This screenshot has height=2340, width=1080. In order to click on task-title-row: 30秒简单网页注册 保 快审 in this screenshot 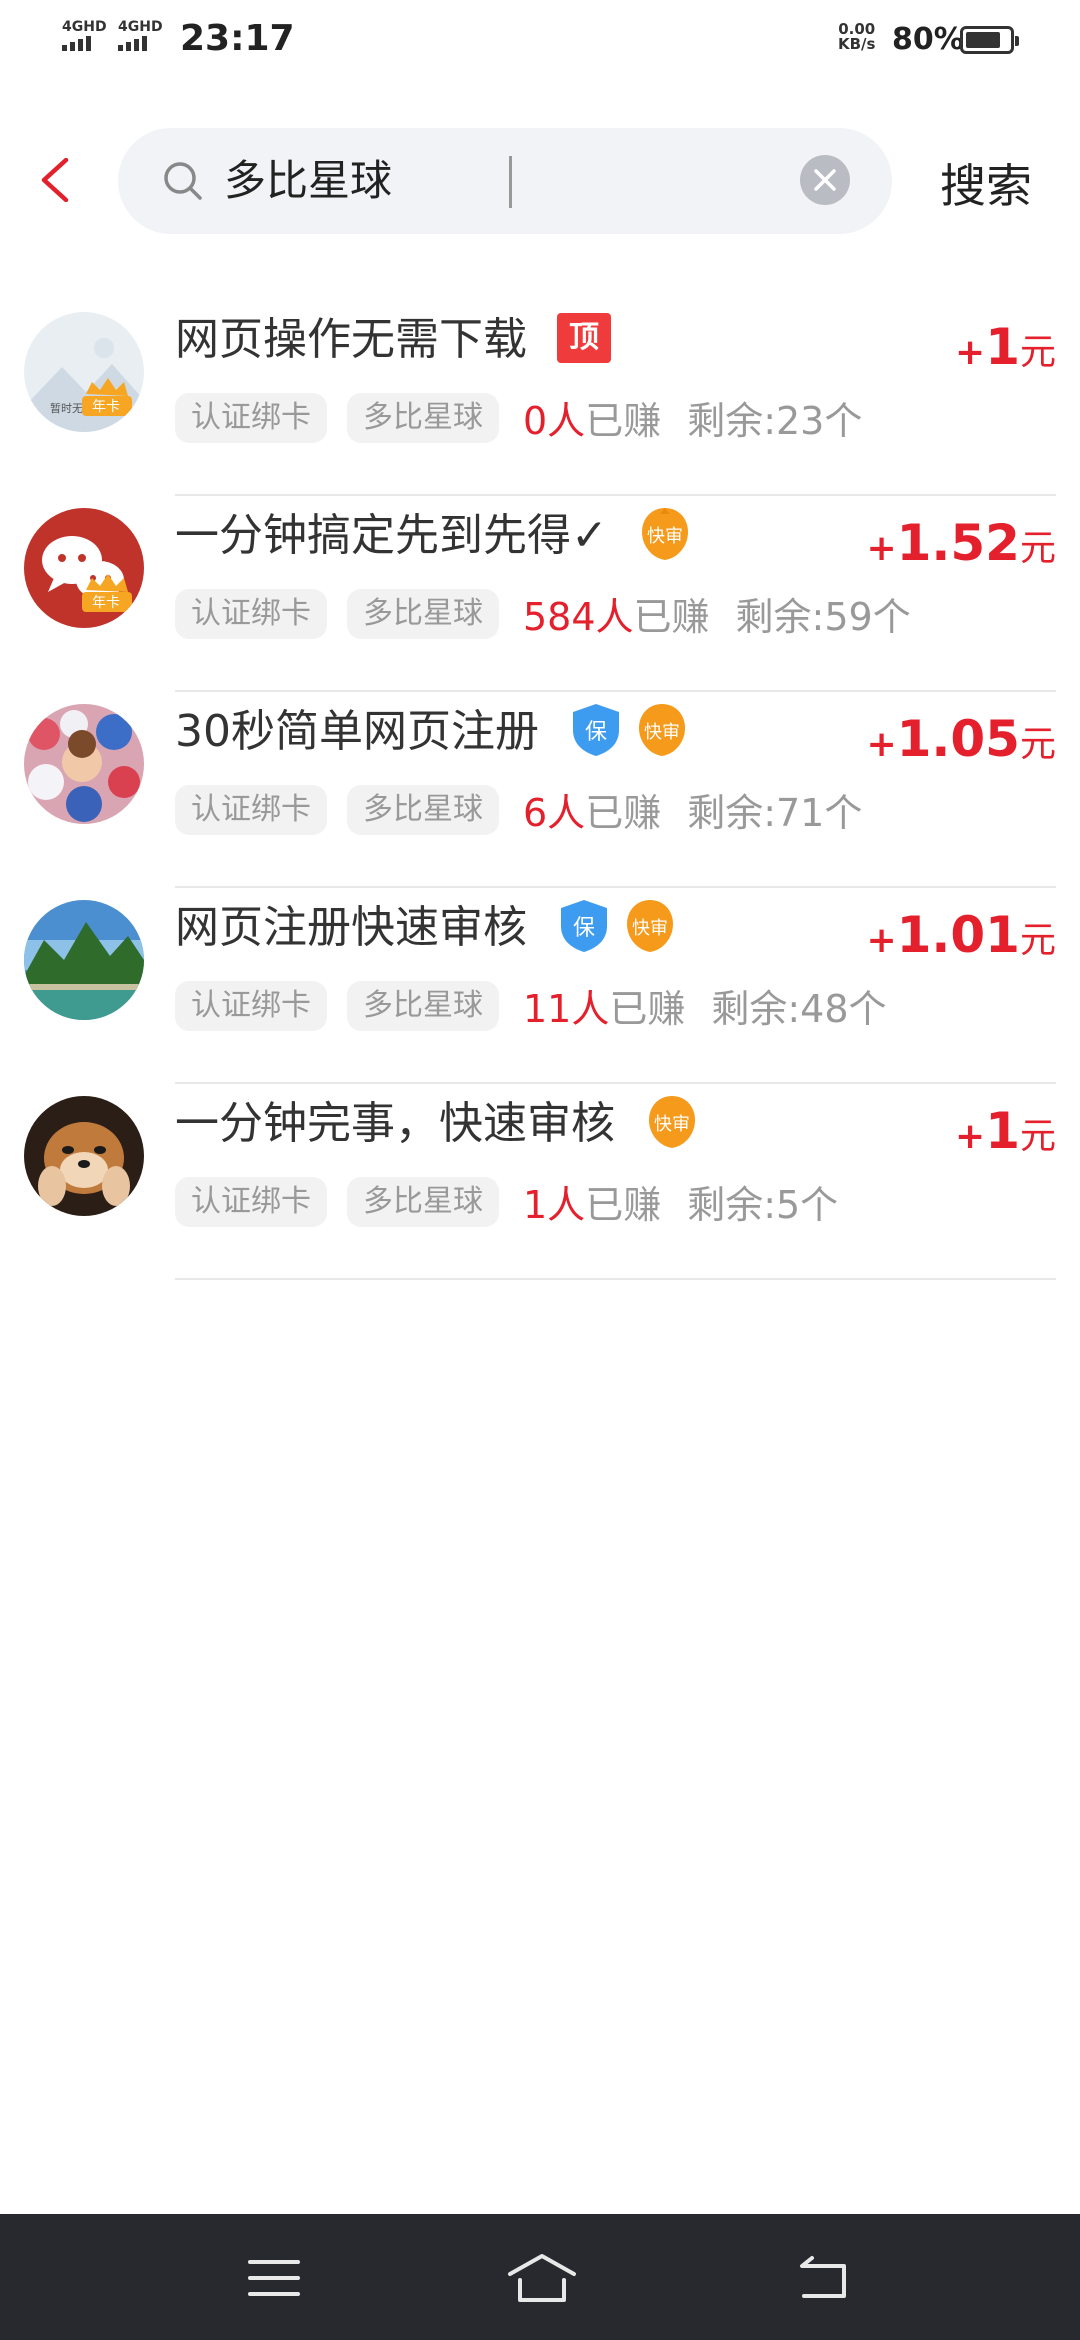, I will do `click(432, 732)`.